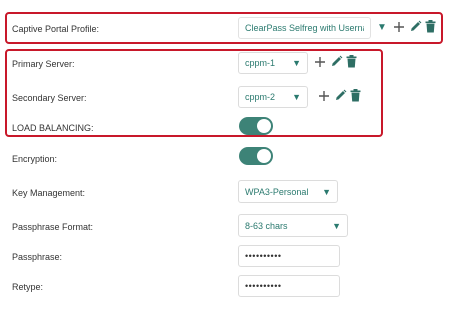 The height and width of the screenshot is (316, 474). I want to click on retype-label: Retype:, so click(28, 287).